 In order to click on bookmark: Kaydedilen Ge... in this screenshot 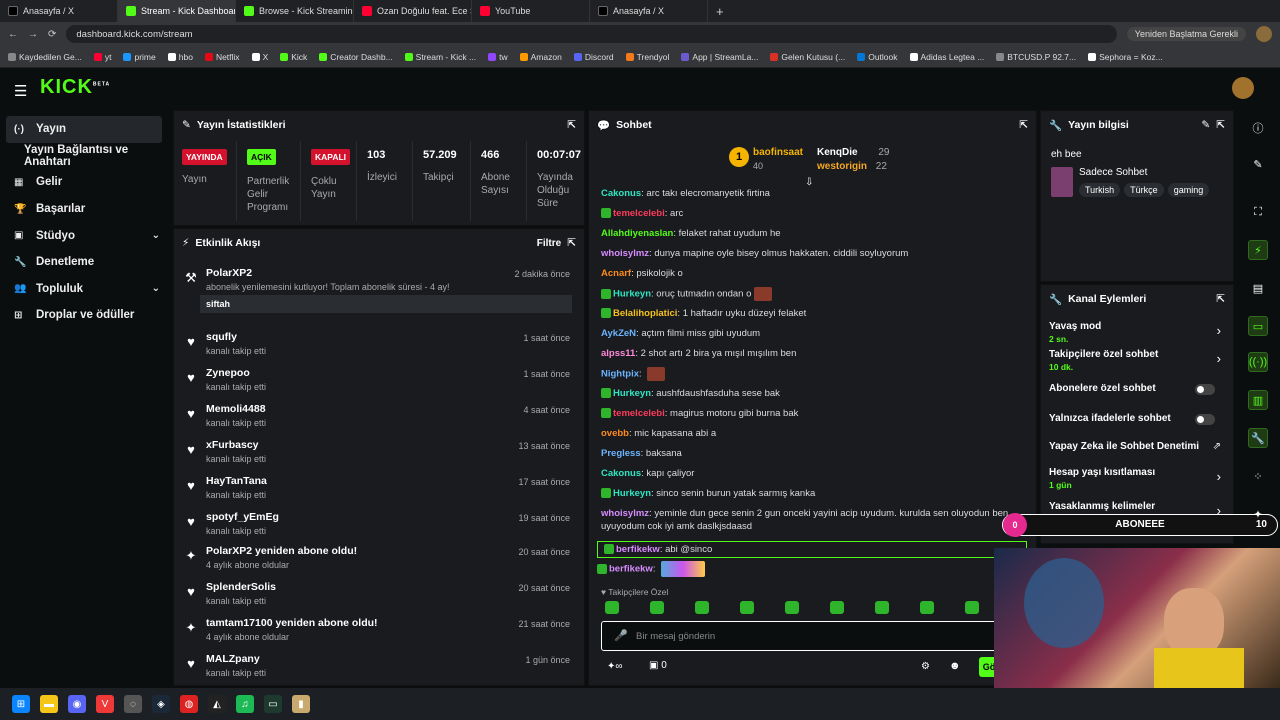, I will do `click(45, 57)`.